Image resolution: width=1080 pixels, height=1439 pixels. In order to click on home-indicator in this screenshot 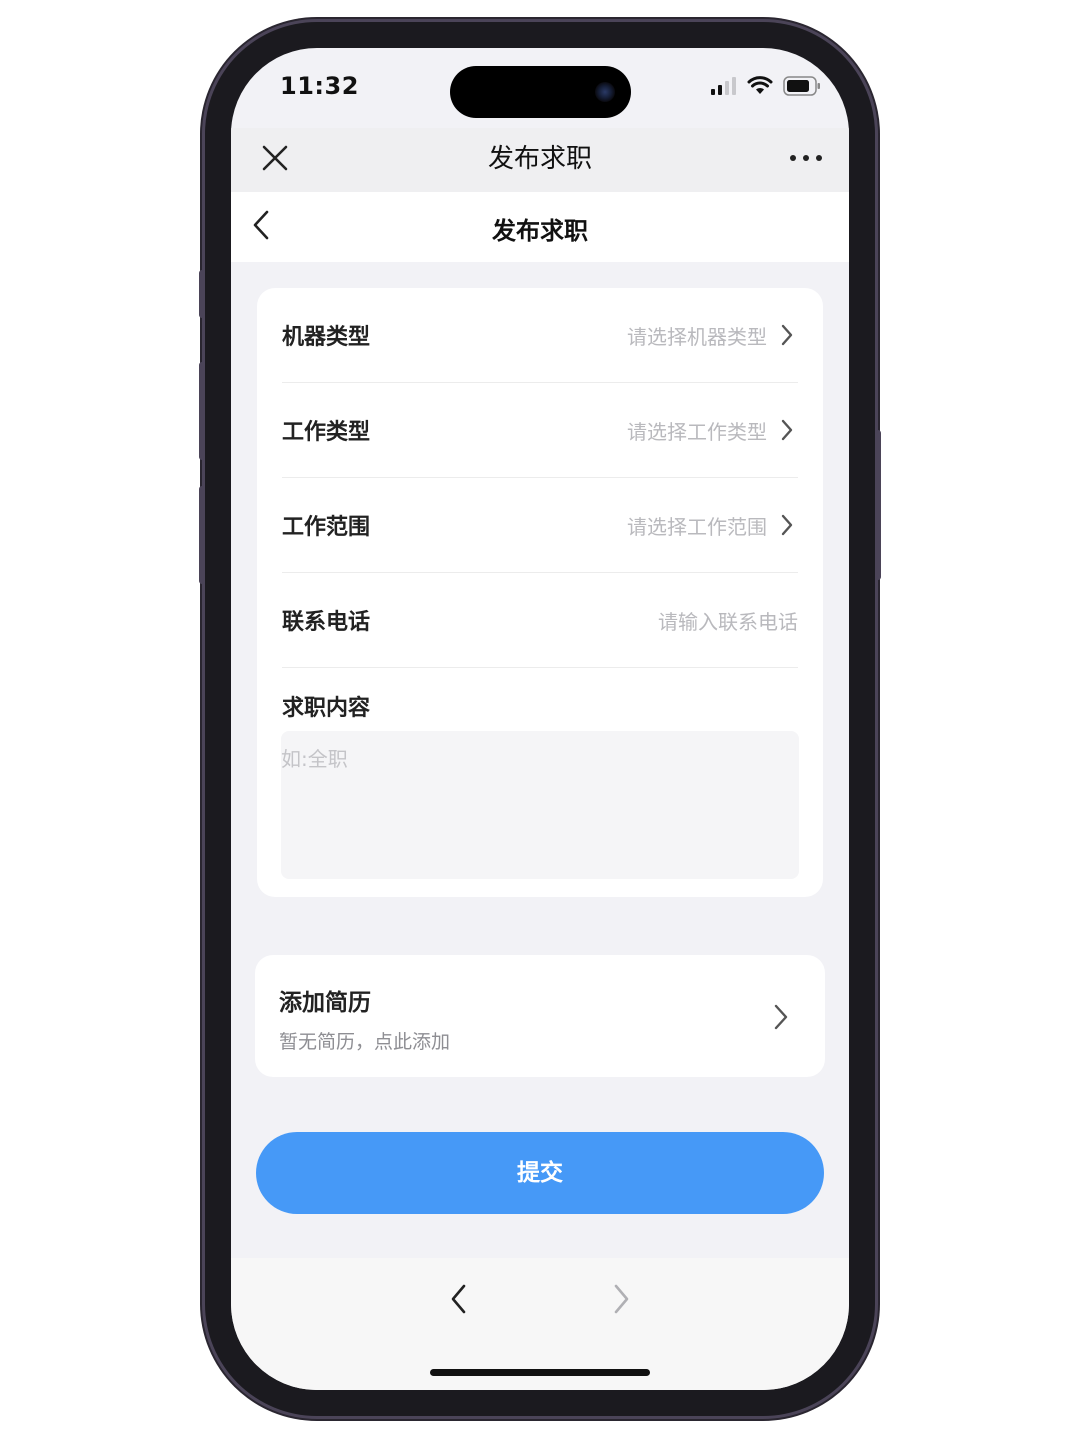, I will do `click(540, 1372)`.